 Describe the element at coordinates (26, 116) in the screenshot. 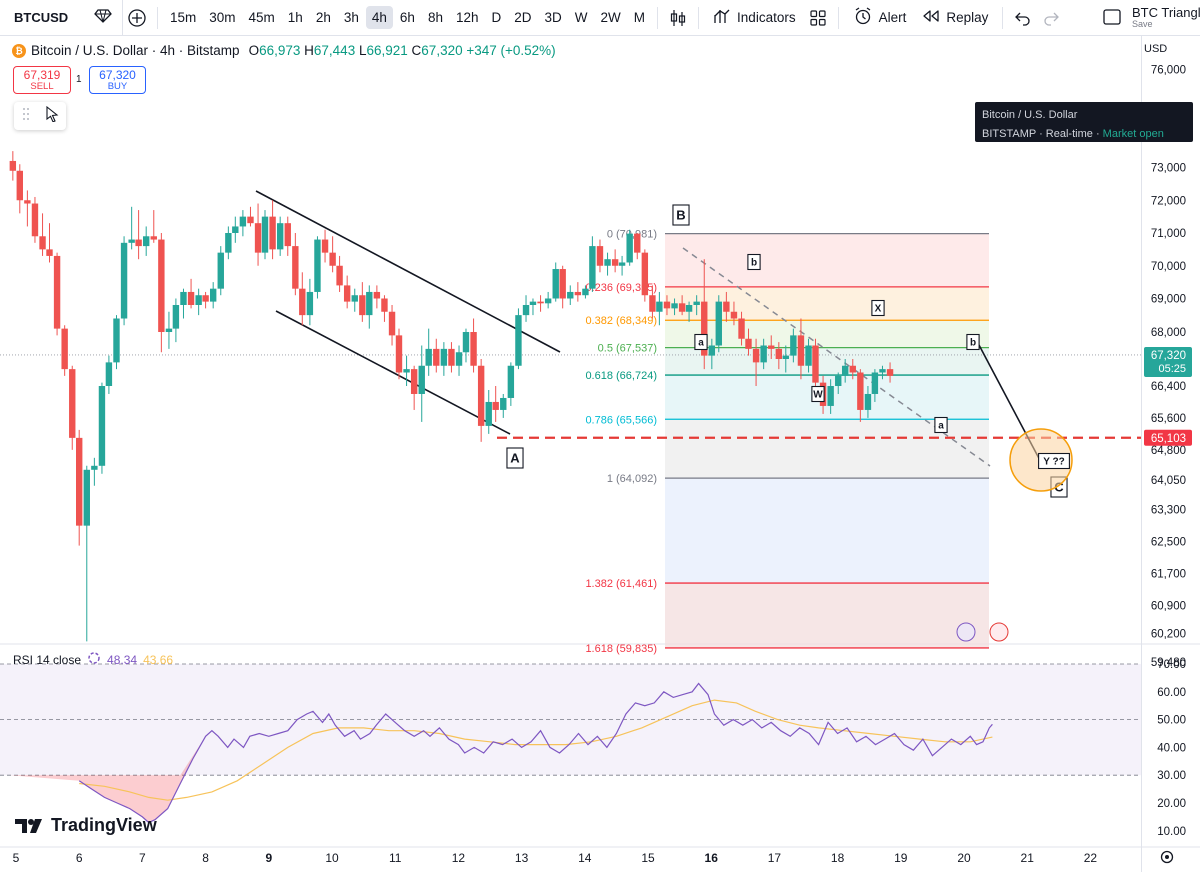

I see `drag-handle-icon` at that location.